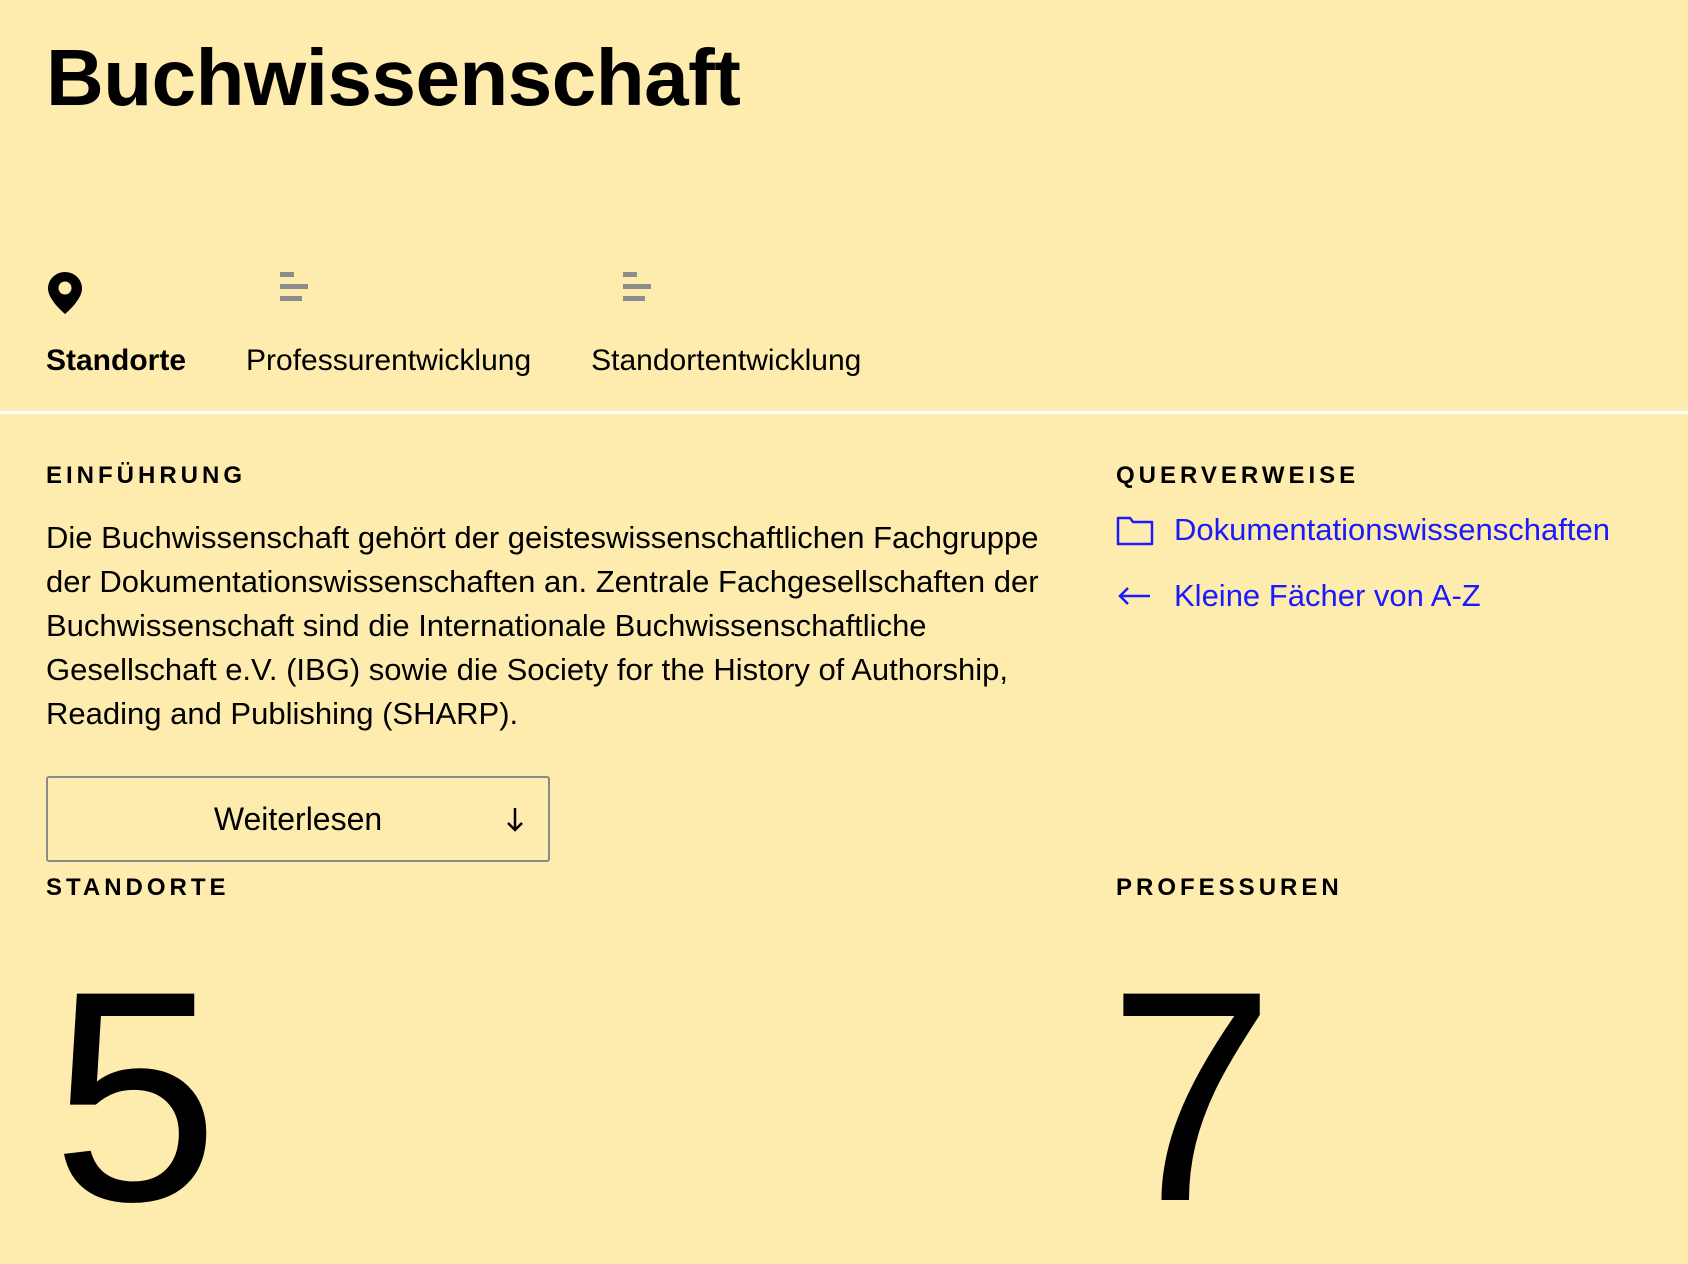 This screenshot has height=1264, width=1688. What do you see at coordinates (1327, 595) in the screenshot?
I see `crossref-label: Kleine Fächer von A-Z` at bounding box center [1327, 595].